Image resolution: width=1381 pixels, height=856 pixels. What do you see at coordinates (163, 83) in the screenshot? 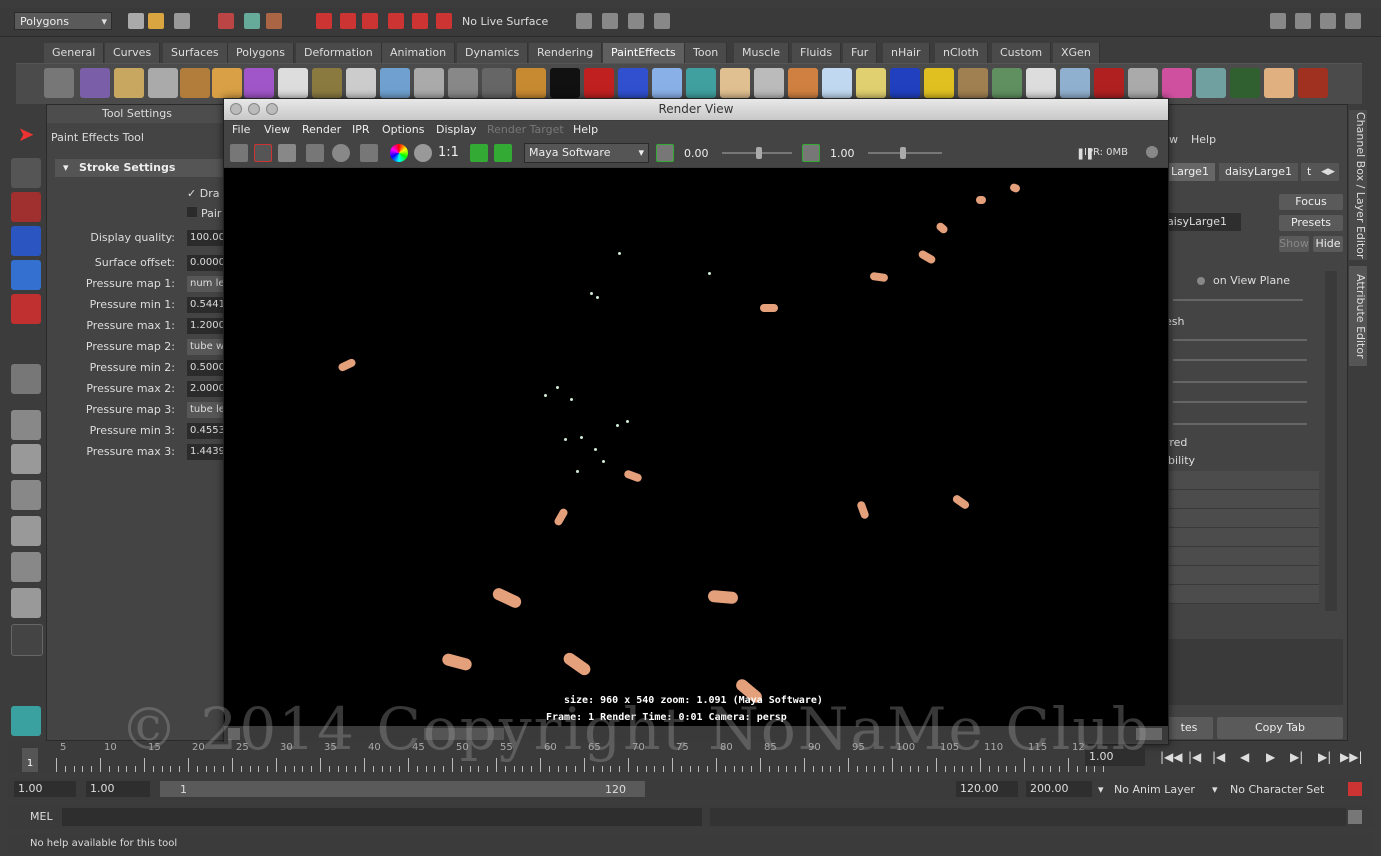
I see `paint-canvas-icon` at bounding box center [163, 83].